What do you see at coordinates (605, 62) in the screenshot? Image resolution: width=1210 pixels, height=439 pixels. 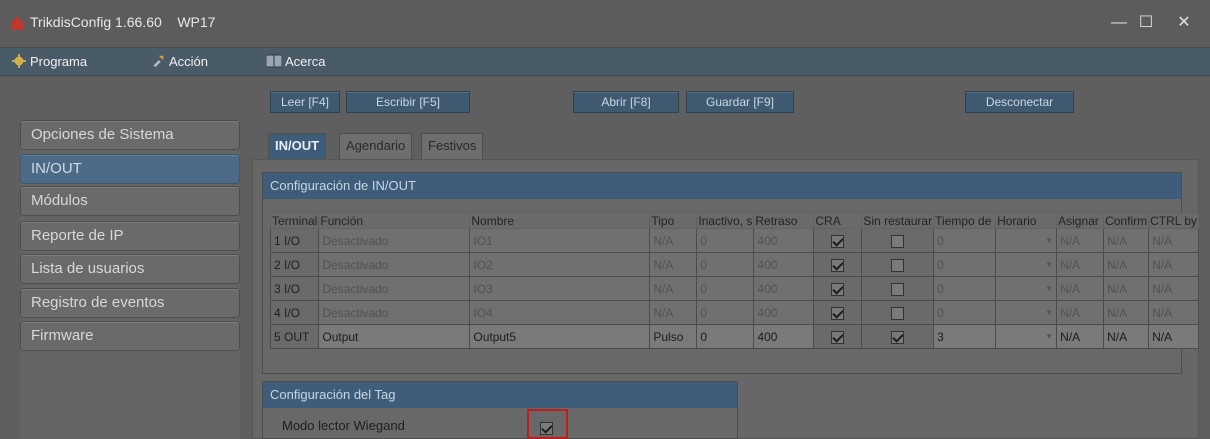 I see `menu-bar: Programa Acción Acerca` at bounding box center [605, 62].